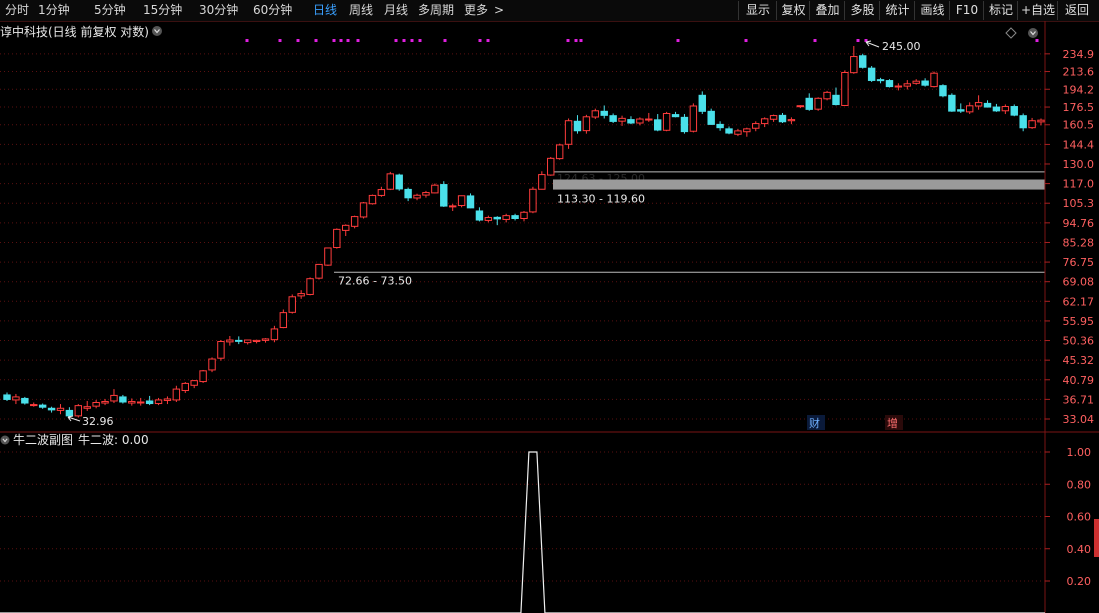 This screenshot has width=1099, height=613. What do you see at coordinates (361, 10) in the screenshot?
I see `period-tab-weekly: 周线` at bounding box center [361, 10].